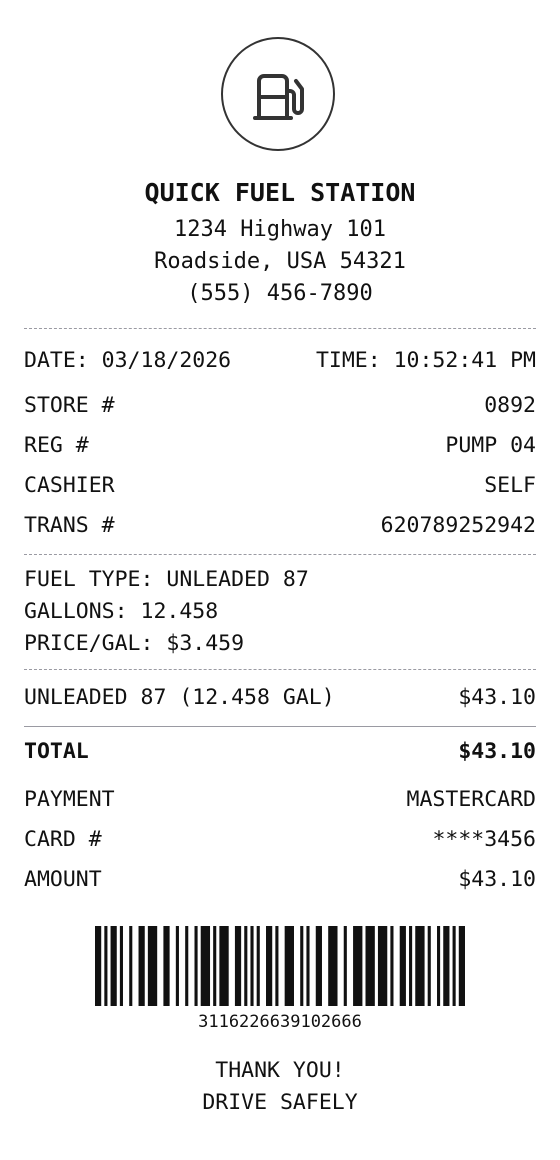 This screenshot has height=1160, width=560. What do you see at coordinates (510, 485) in the screenshot?
I see `cashier-value: SELF` at bounding box center [510, 485].